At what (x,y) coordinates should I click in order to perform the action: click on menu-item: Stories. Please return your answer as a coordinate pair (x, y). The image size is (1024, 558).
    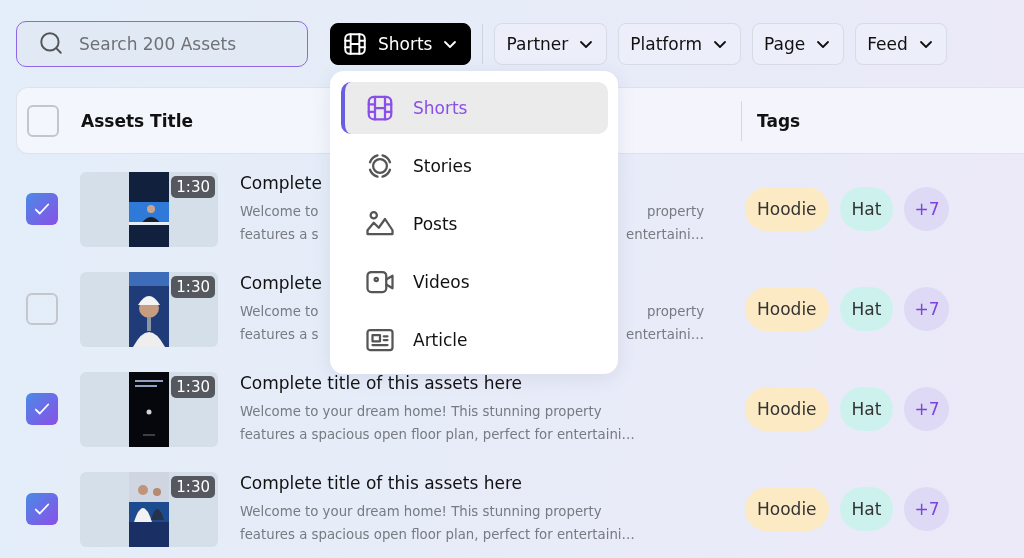
    Looking at the image, I should click on (474, 166).